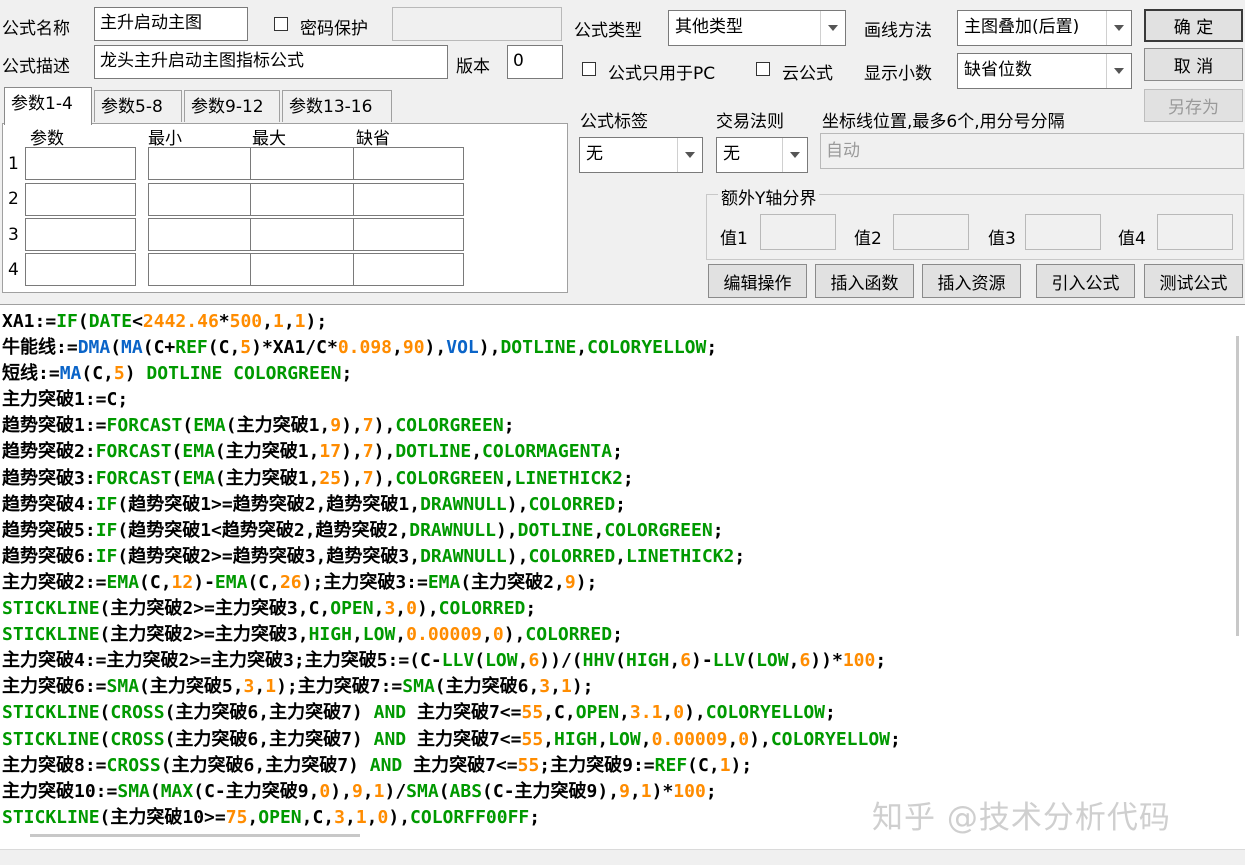 This screenshot has width=1245, height=865. Describe the element at coordinates (271, 62) in the screenshot. I see `formula-desc-input: 龙头主升启动主图指标公式` at that location.